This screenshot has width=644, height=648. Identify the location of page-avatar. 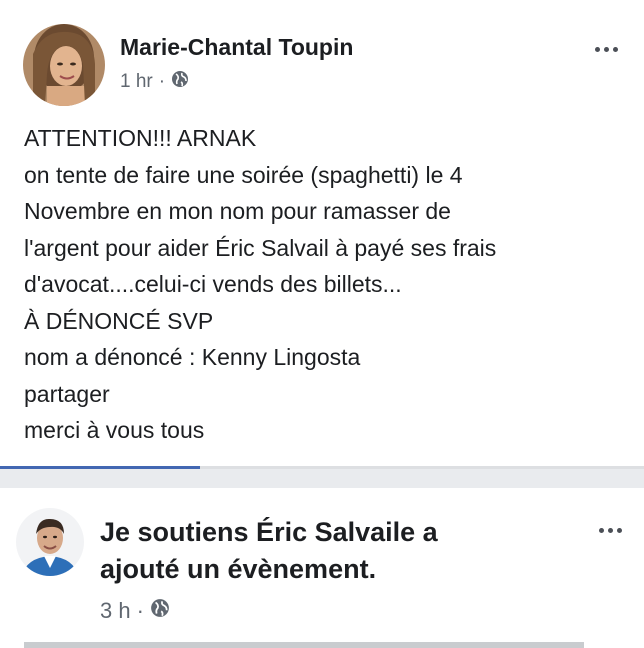
(50, 542).